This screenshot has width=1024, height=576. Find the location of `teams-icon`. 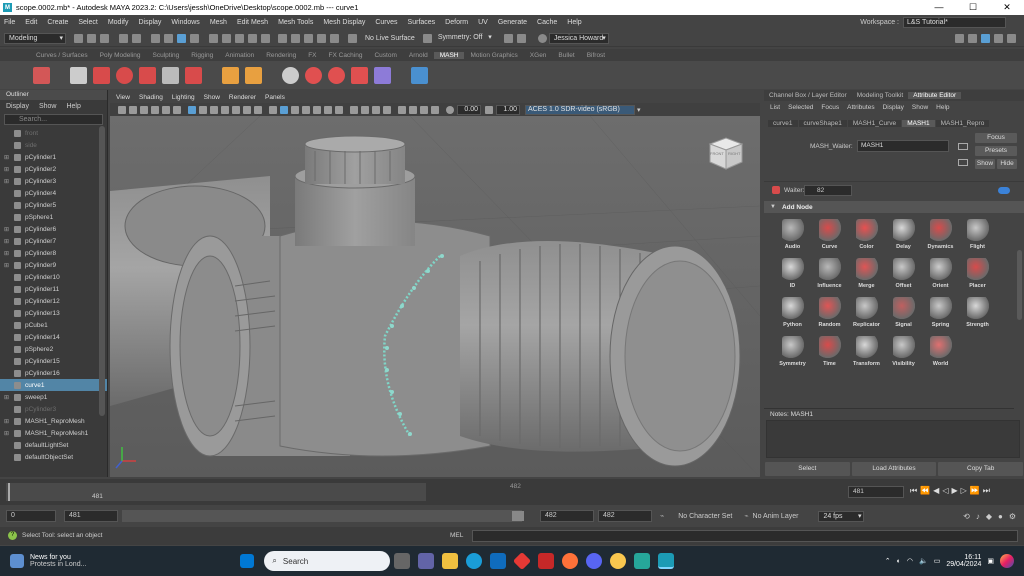

teams-icon is located at coordinates (426, 561).